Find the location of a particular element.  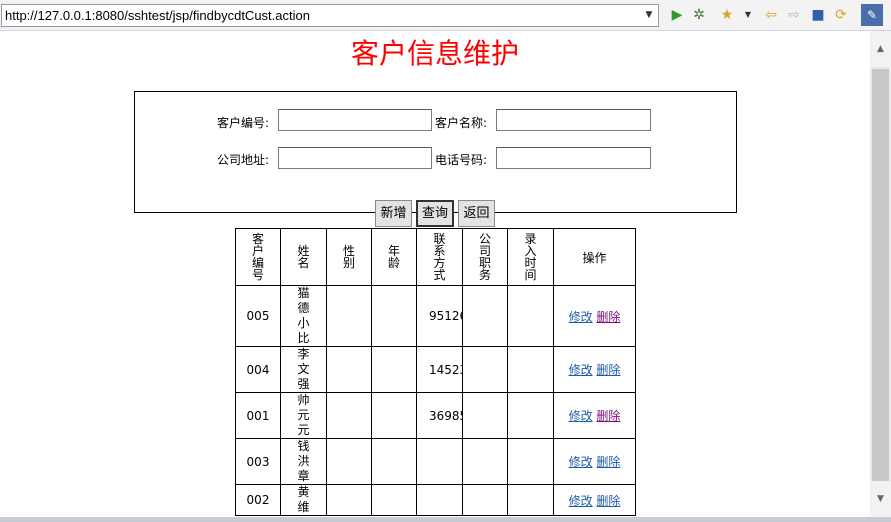

vertical-scrollbar: ▲ ▼ is located at coordinates (880, 274).